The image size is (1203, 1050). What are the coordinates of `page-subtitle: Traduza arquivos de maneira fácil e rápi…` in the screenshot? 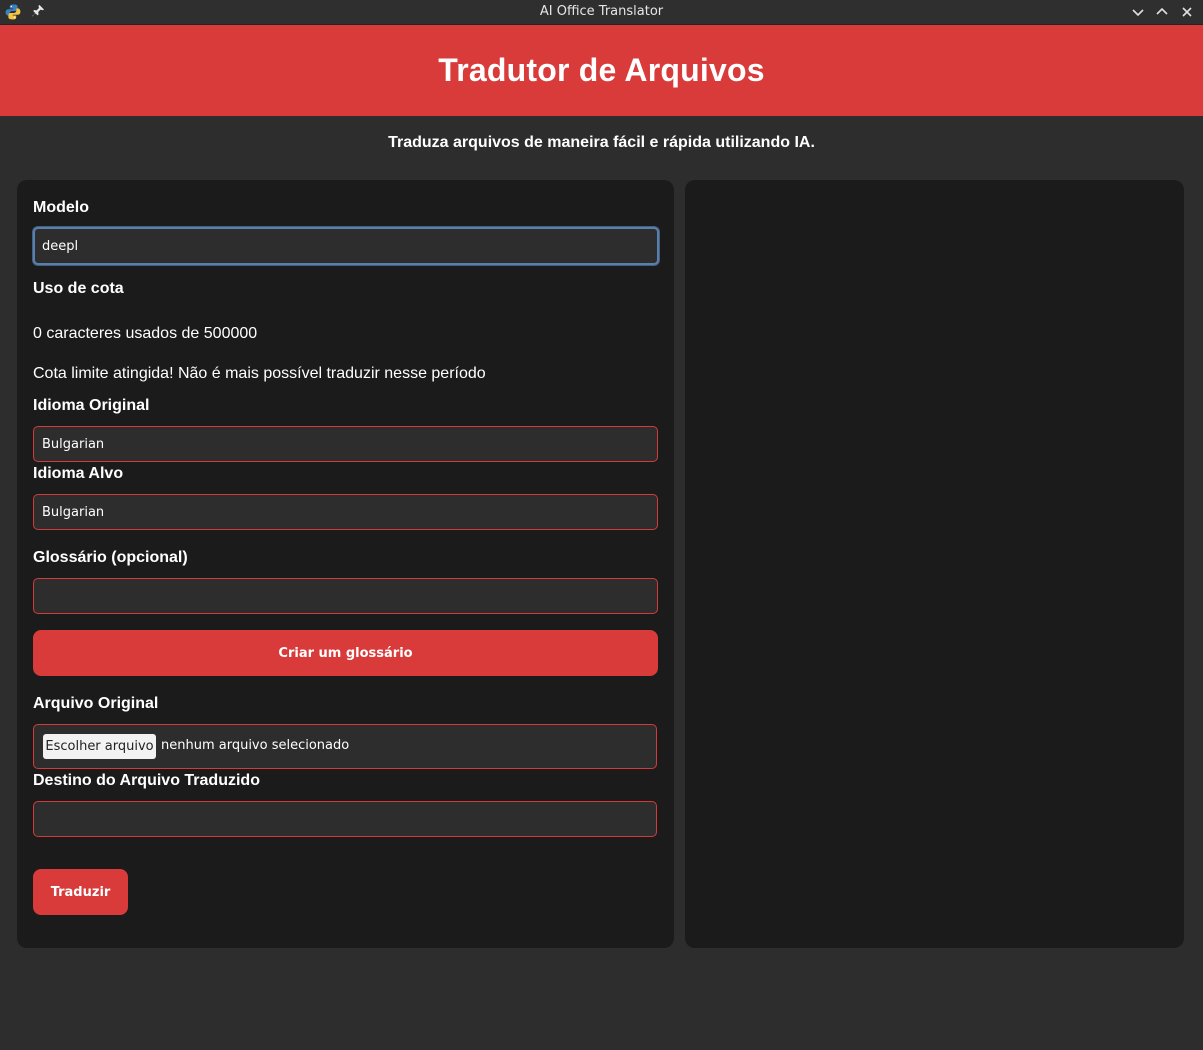 It's located at (601, 142).